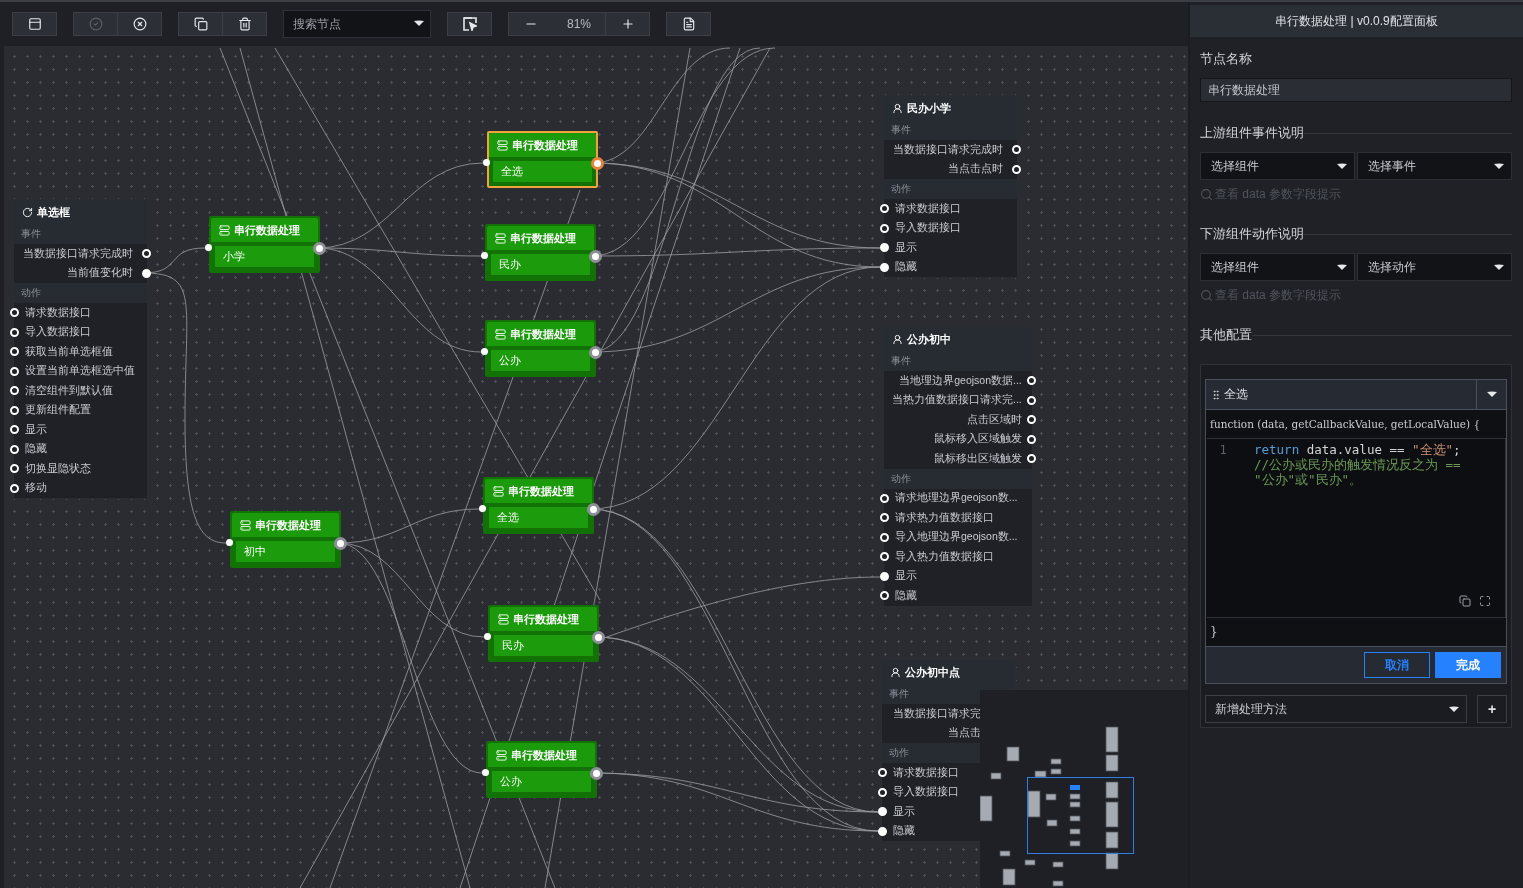 The height and width of the screenshot is (888, 1523). I want to click on search-field: 搜索节点, so click(357, 24).